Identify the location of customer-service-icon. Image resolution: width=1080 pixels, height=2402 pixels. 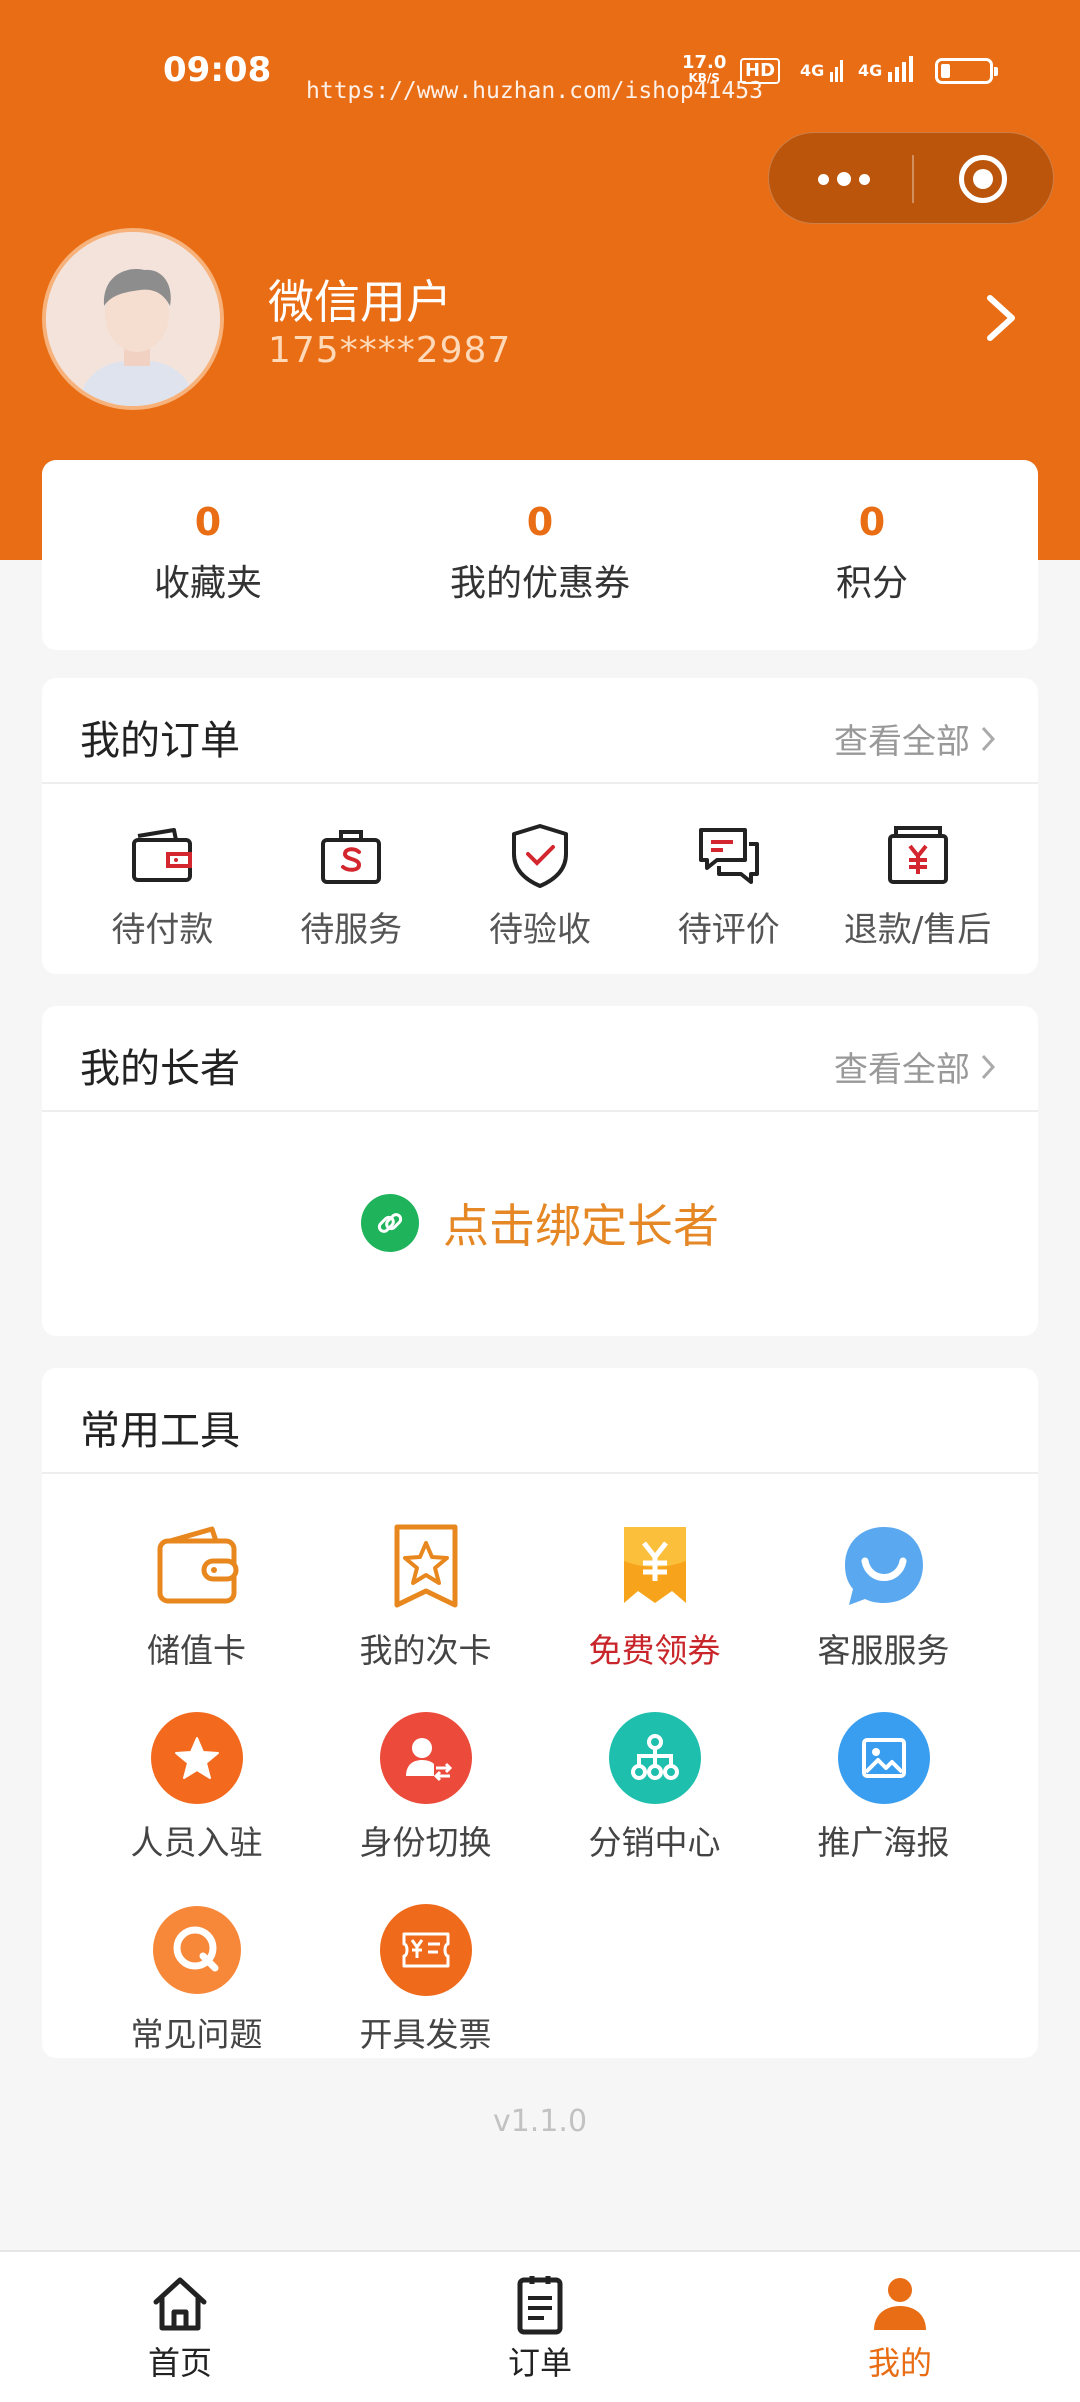
(884, 1566).